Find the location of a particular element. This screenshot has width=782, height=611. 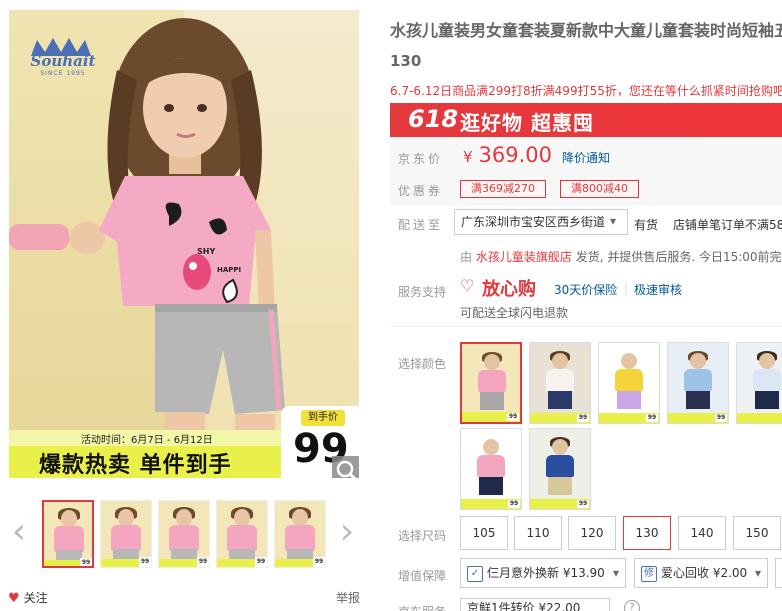

magnifier-icon is located at coordinates (346, 469).